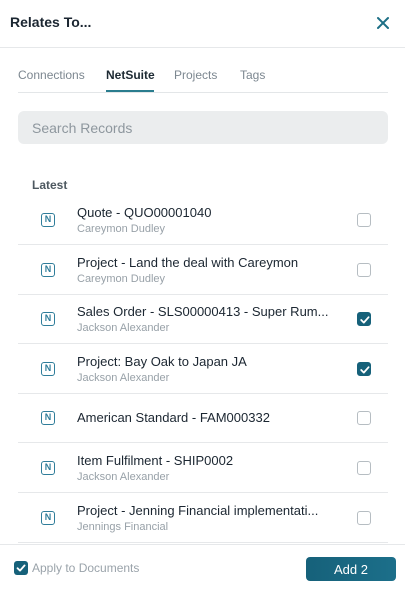 This screenshot has width=405, height=589. I want to click on record-name: American Standard - FAM000332, so click(173, 417).